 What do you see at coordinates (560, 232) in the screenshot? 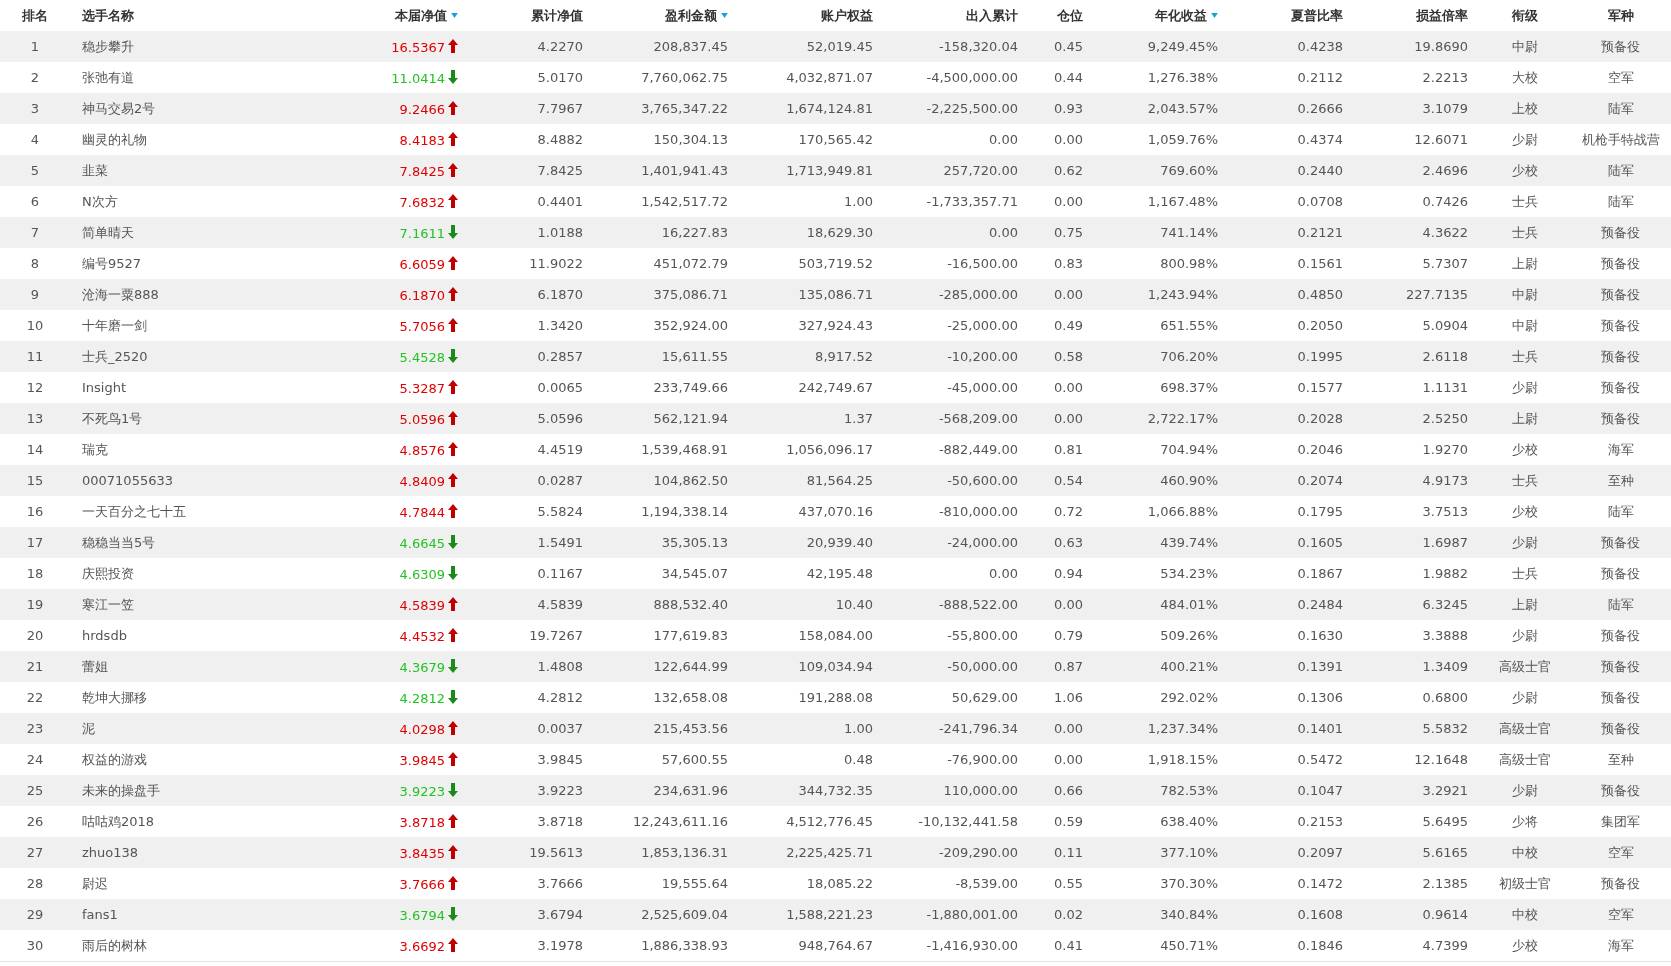
I see `table-cell: 1.0188` at bounding box center [560, 232].